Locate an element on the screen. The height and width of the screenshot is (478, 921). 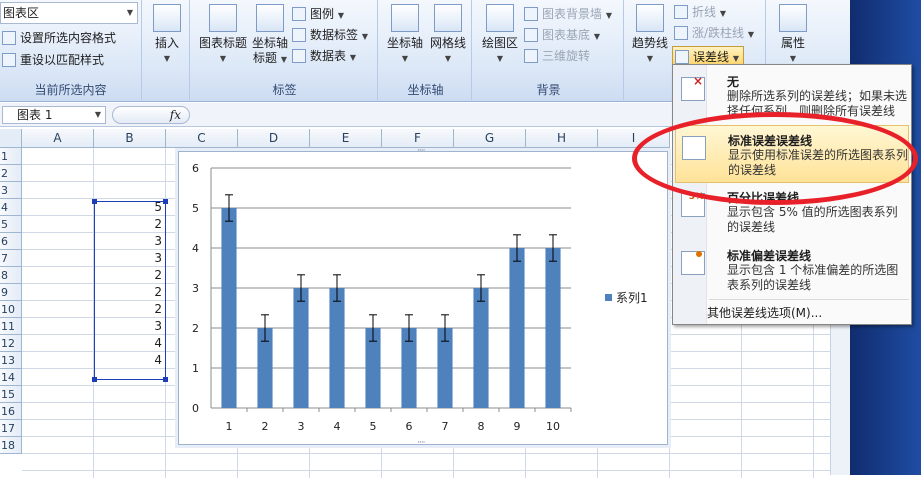
reset-style-label: 重设以匹配样式 is located at coordinates (62, 60).